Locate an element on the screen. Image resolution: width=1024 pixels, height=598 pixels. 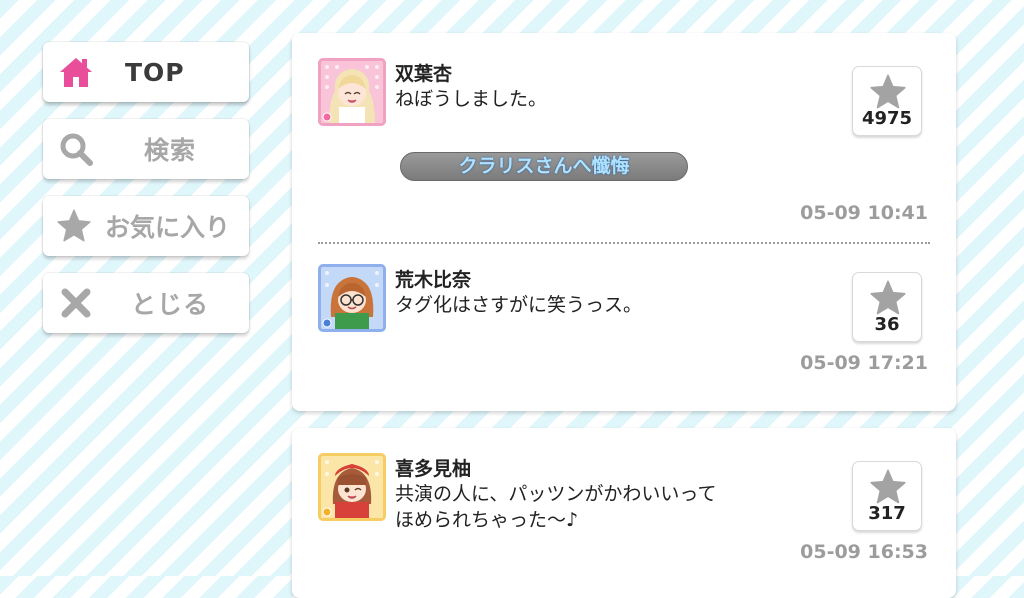
like-button: 4975 is located at coordinates (887, 101).